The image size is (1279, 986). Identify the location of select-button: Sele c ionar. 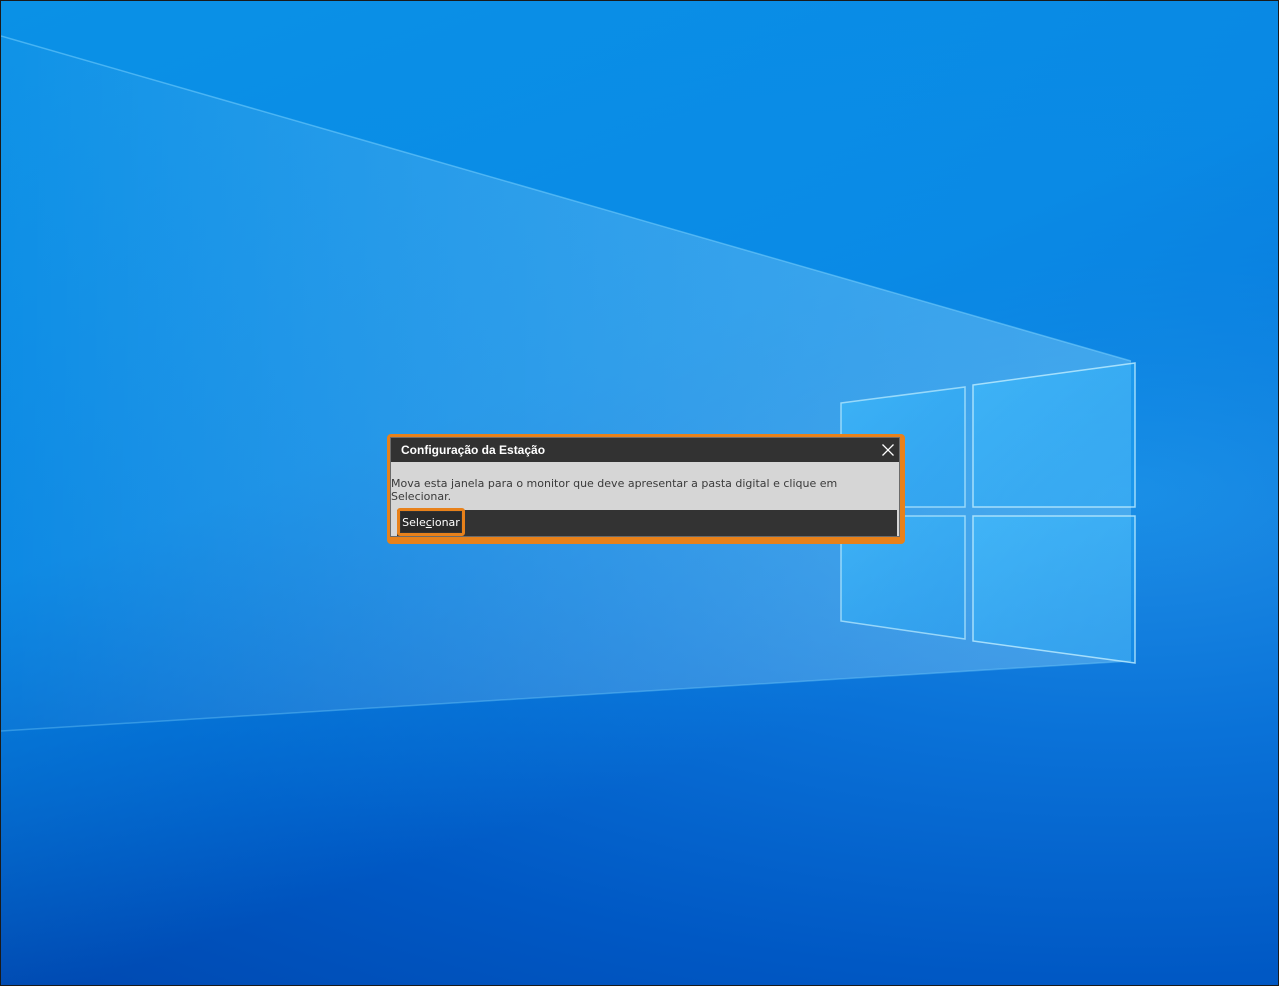
(431, 522).